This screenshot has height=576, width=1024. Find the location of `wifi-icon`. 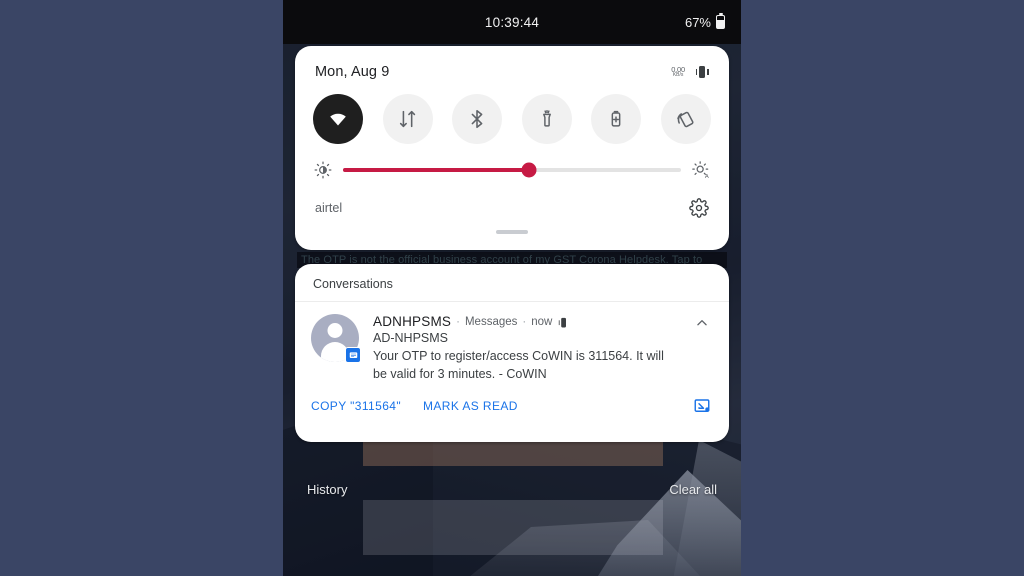

wifi-icon is located at coordinates (338, 119).